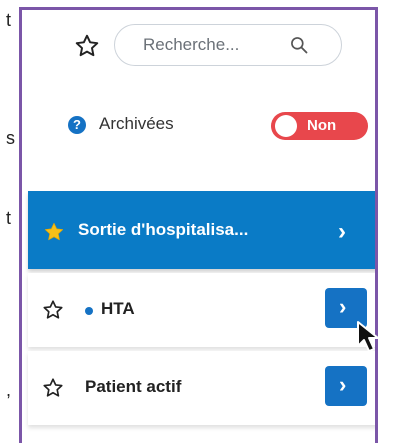 The image size is (398, 443). Describe the element at coordinates (201, 310) in the screenshot. I see `list-item: HTA ›` at that location.